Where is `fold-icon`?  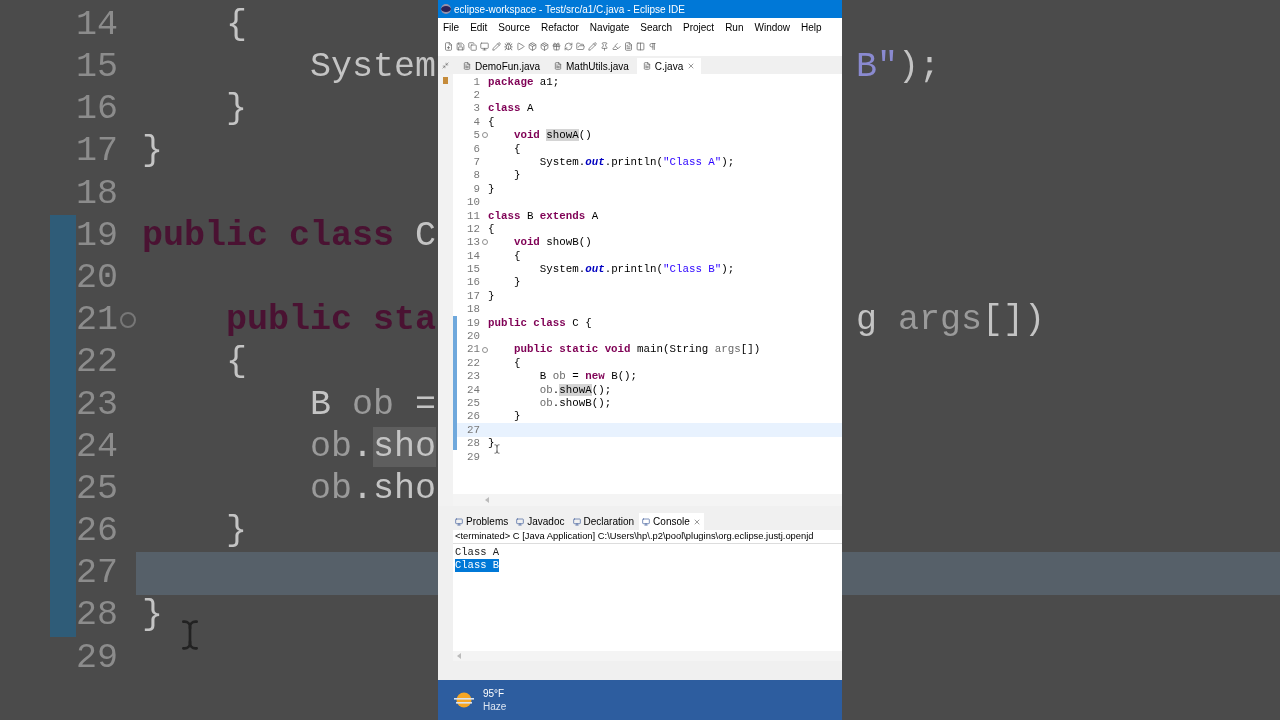
fold-icon is located at coordinates (128, 320).